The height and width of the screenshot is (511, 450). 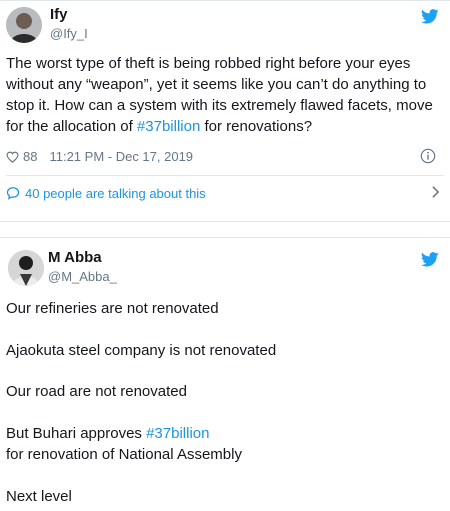 What do you see at coordinates (39, 496) in the screenshot?
I see `tweet-line: Next level` at bounding box center [39, 496].